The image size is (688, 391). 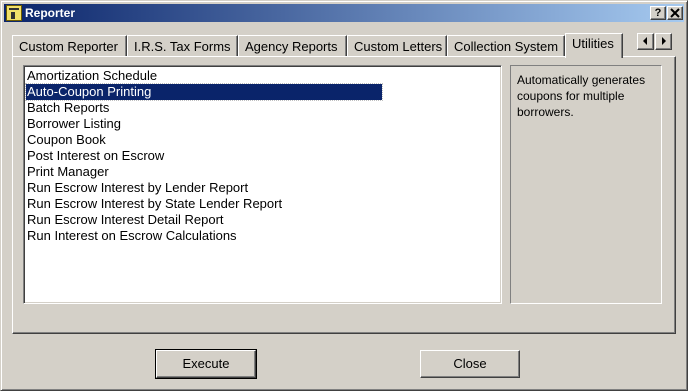 I want to click on list-item: Amortization Schedule, so click(x=204, y=76).